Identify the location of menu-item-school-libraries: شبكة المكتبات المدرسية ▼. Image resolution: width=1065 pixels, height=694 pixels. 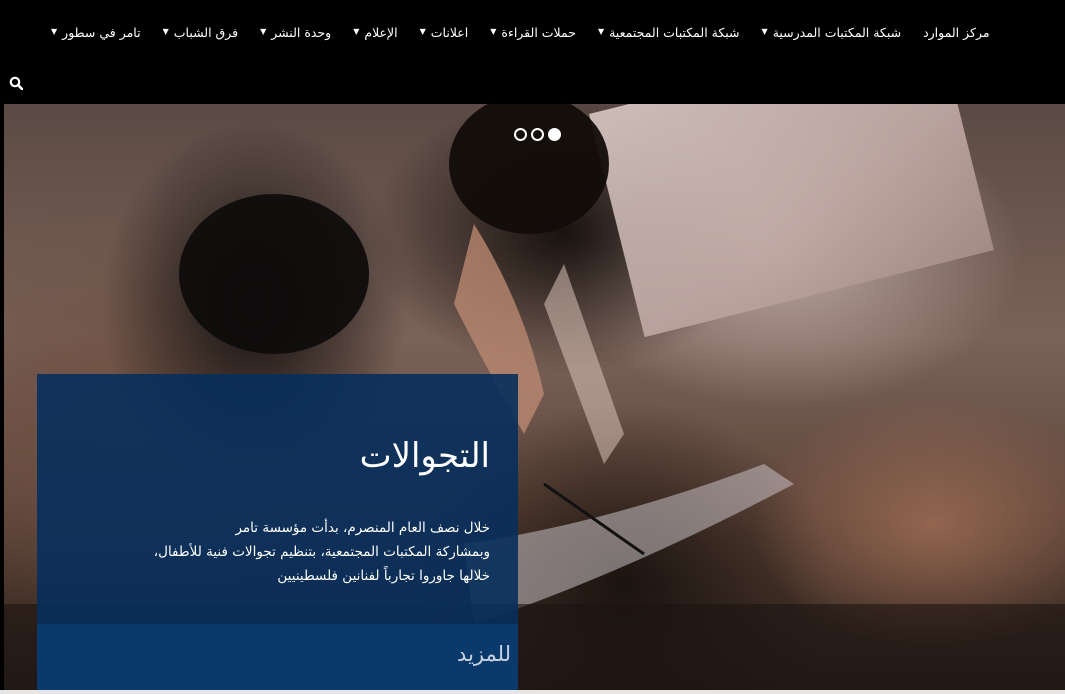
(832, 32).